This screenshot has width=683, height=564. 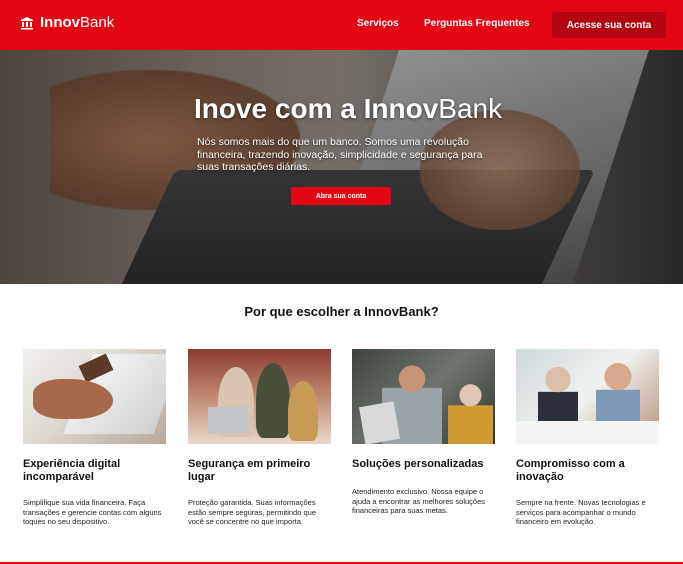 What do you see at coordinates (97, 22) in the screenshot?
I see `brand-name-light: Bank` at bounding box center [97, 22].